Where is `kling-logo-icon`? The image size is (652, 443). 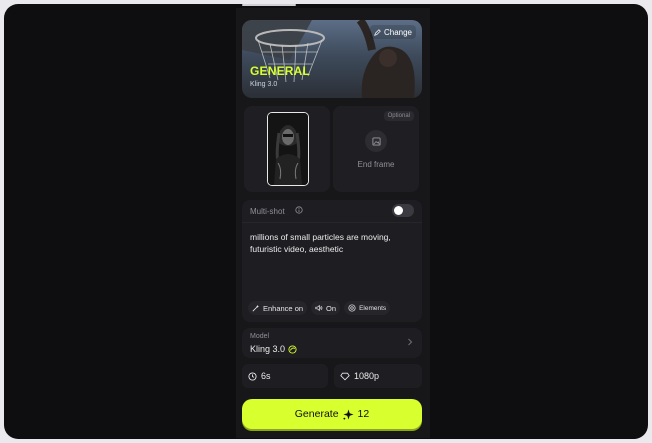
kling-logo-icon is located at coordinates (292, 349).